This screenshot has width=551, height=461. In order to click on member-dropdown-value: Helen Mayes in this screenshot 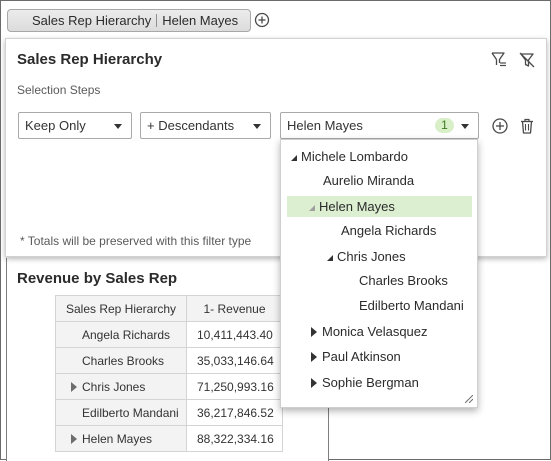, I will do `click(325, 125)`.